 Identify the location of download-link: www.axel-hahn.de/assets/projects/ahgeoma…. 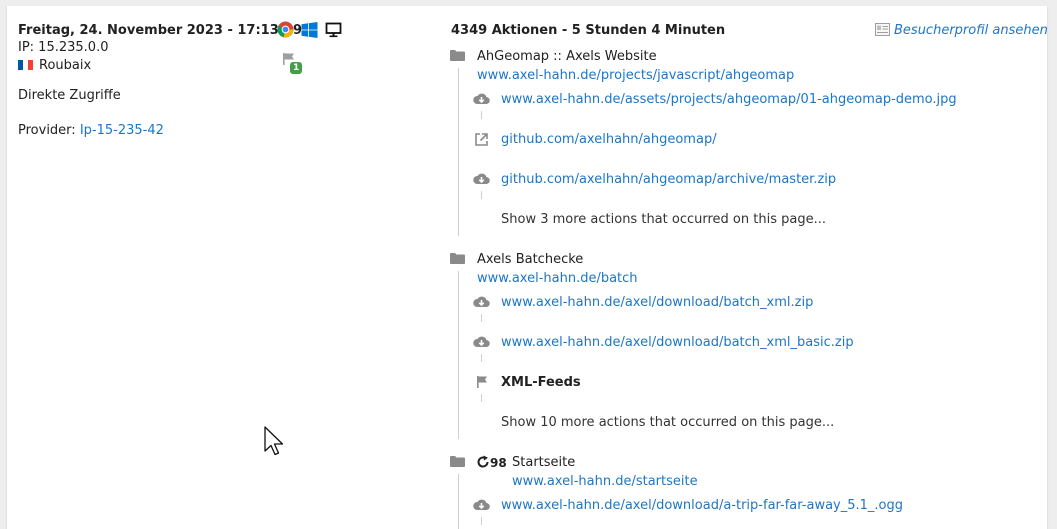
(729, 99).